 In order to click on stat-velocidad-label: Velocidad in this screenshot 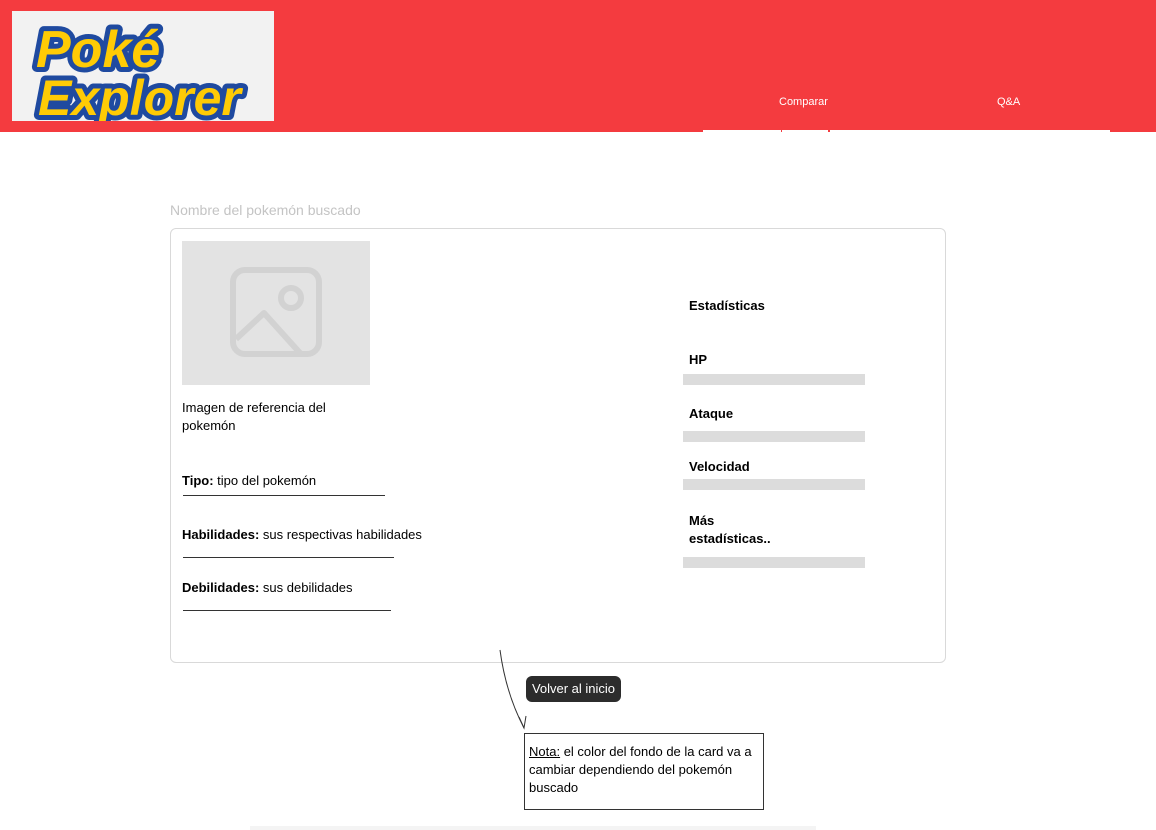, I will do `click(719, 466)`.